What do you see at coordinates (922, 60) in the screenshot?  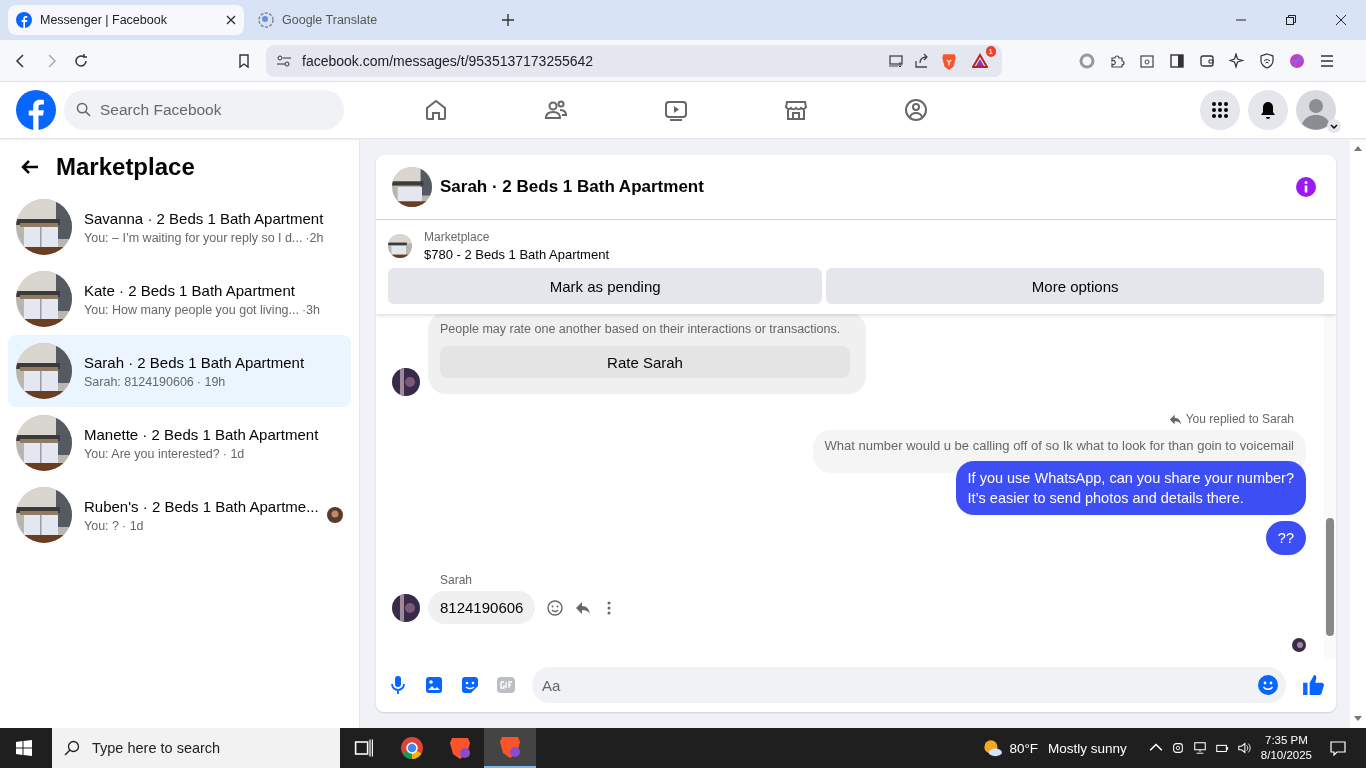 I see `share-icon` at bounding box center [922, 60].